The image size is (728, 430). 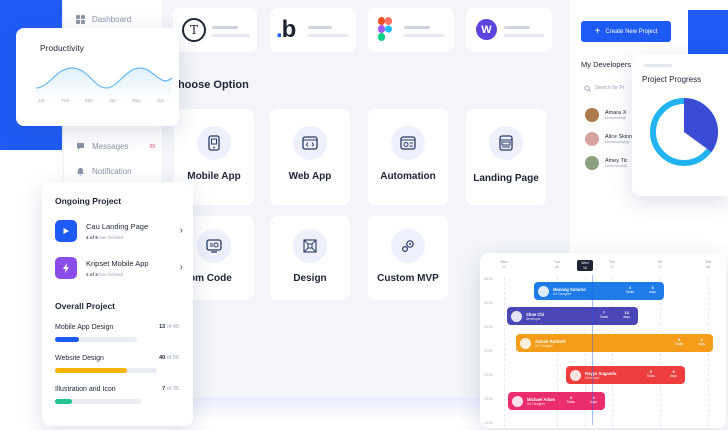 What do you see at coordinates (486, 29) in the screenshot?
I see `webflow-logo: W` at bounding box center [486, 29].